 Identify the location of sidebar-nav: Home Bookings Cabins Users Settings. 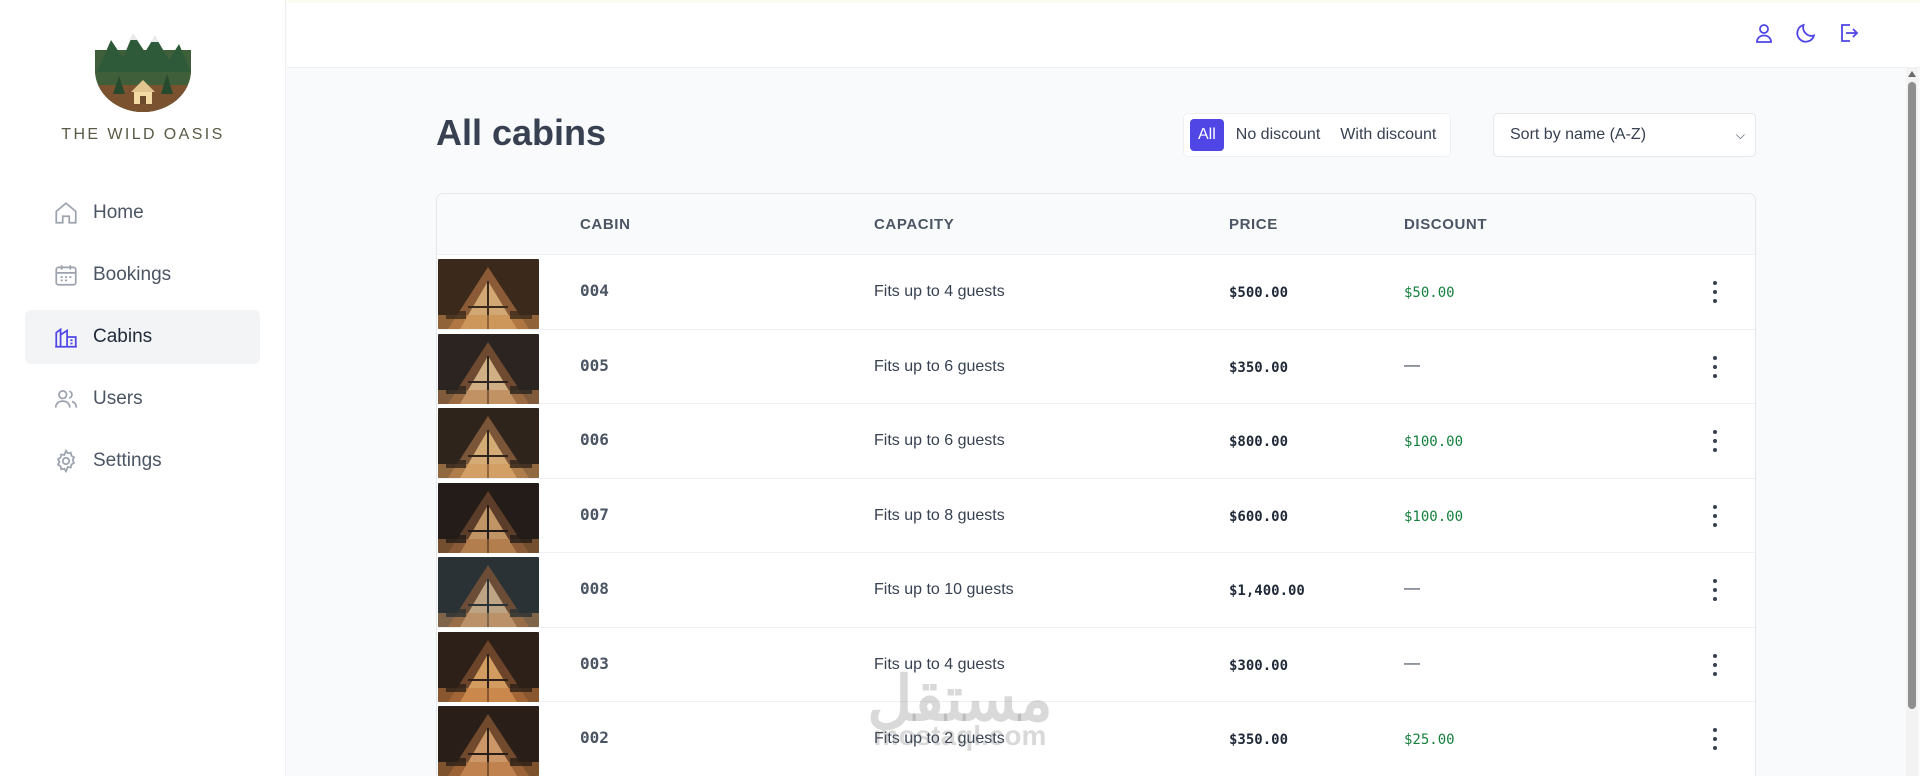
(142, 341).